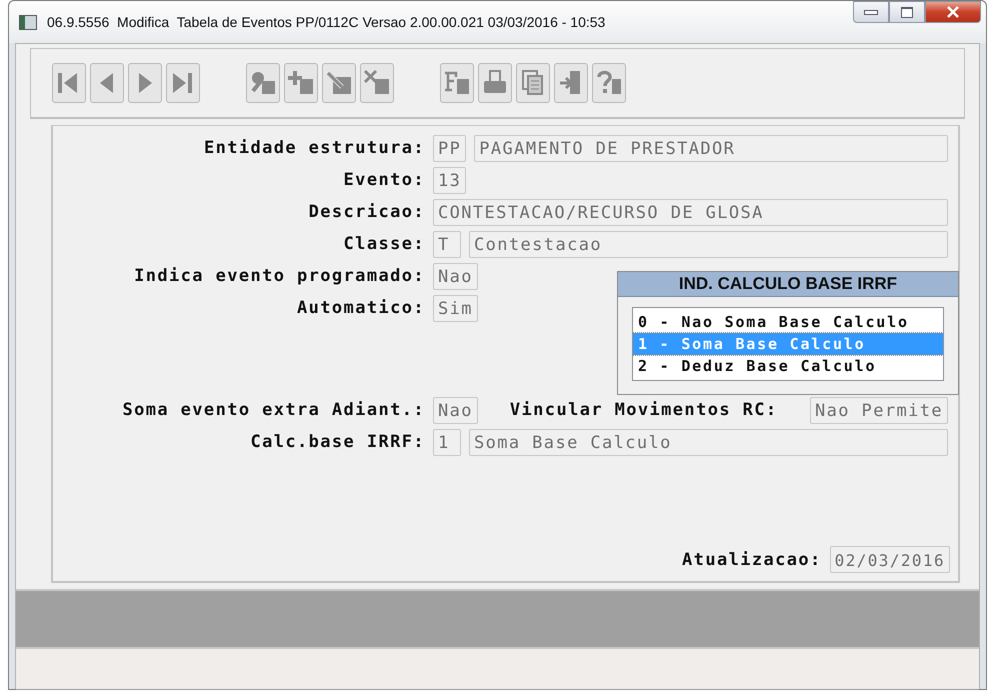 This screenshot has height=694, width=991. I want to click on field-label: Vincular Movimentos RC:, so click(643, 410).